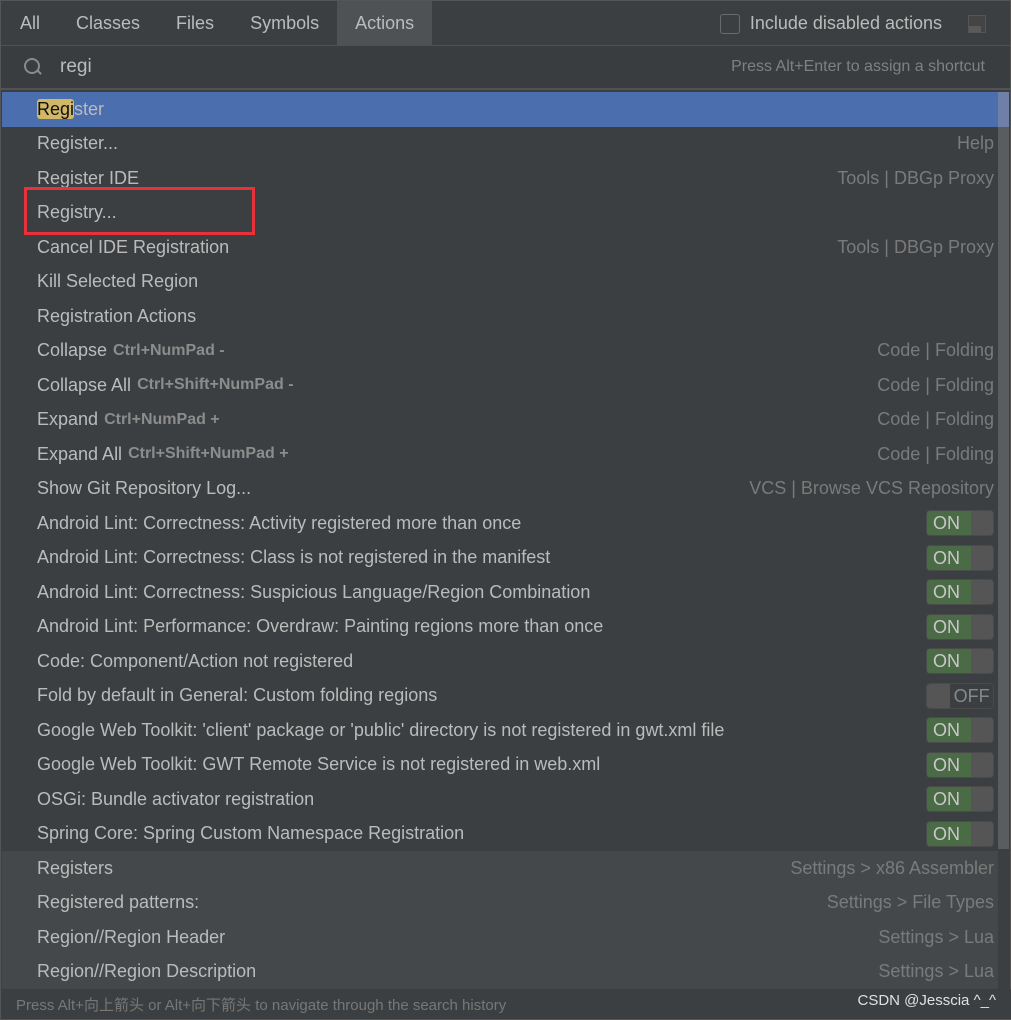 The image size is (1011, 1020). I want to click on result-location: VCS | Browse VCS Repository, so click(871, 488).